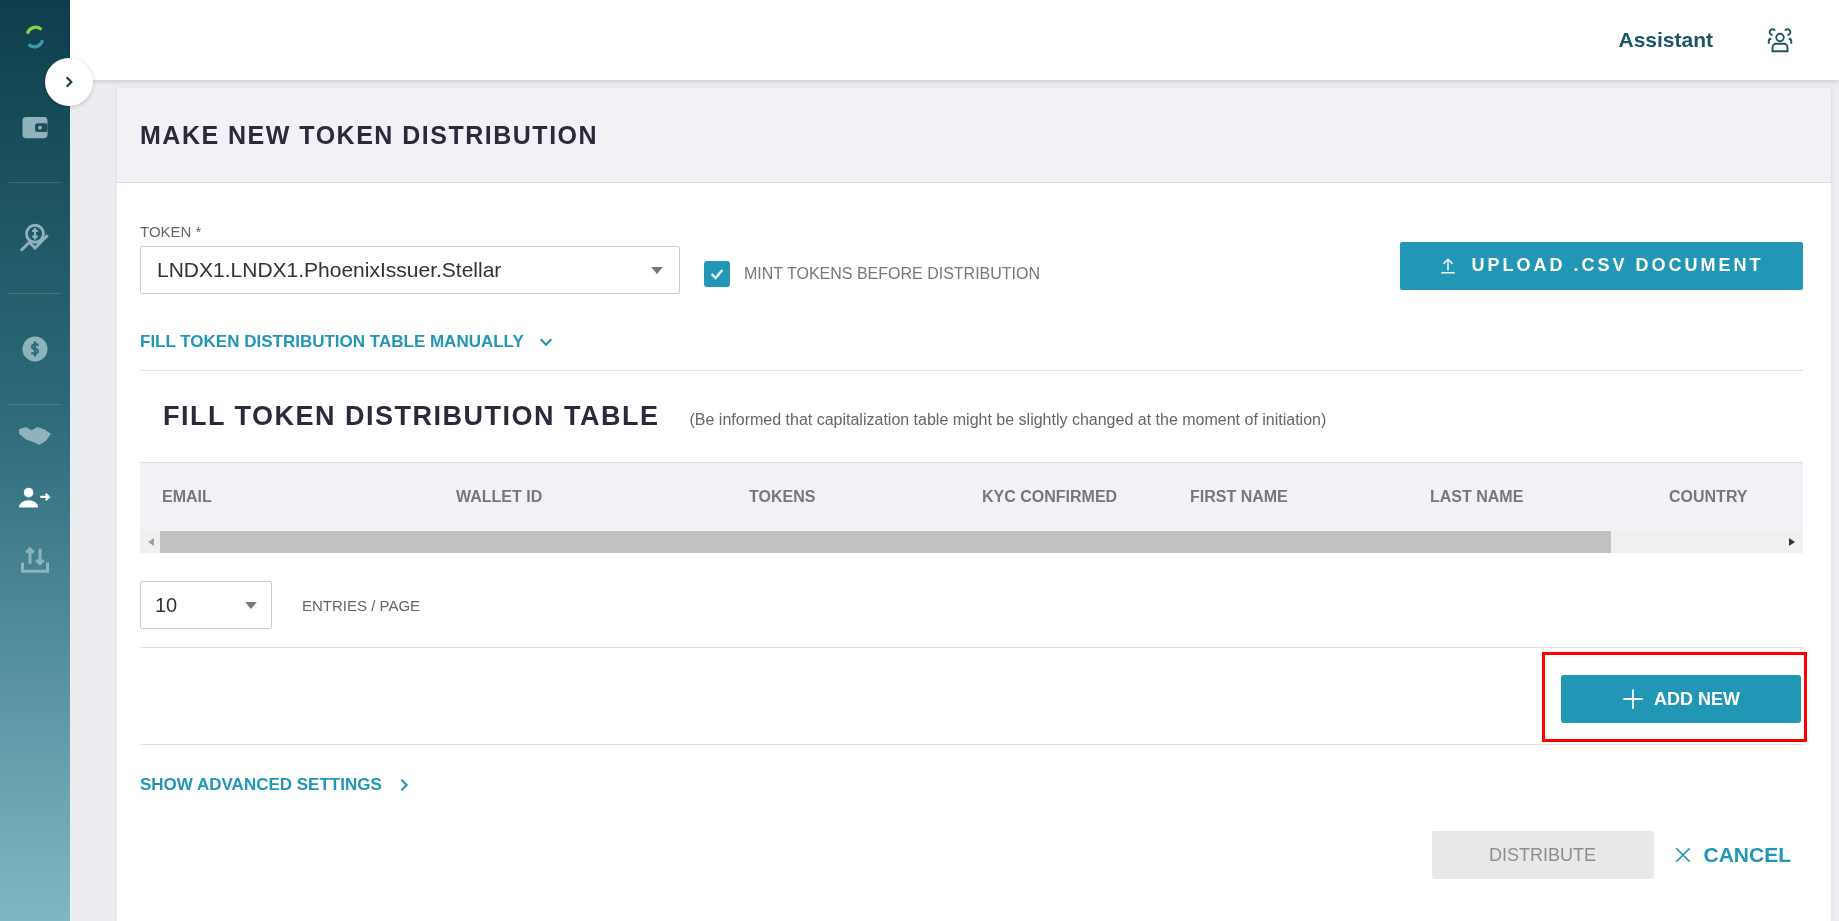 This screenshot has width=1839, height=921. I want to click on manual-fill-toggle: FILL TOKEN DISTRIBUTION TABLE MANUALLY, so click(347, 342).